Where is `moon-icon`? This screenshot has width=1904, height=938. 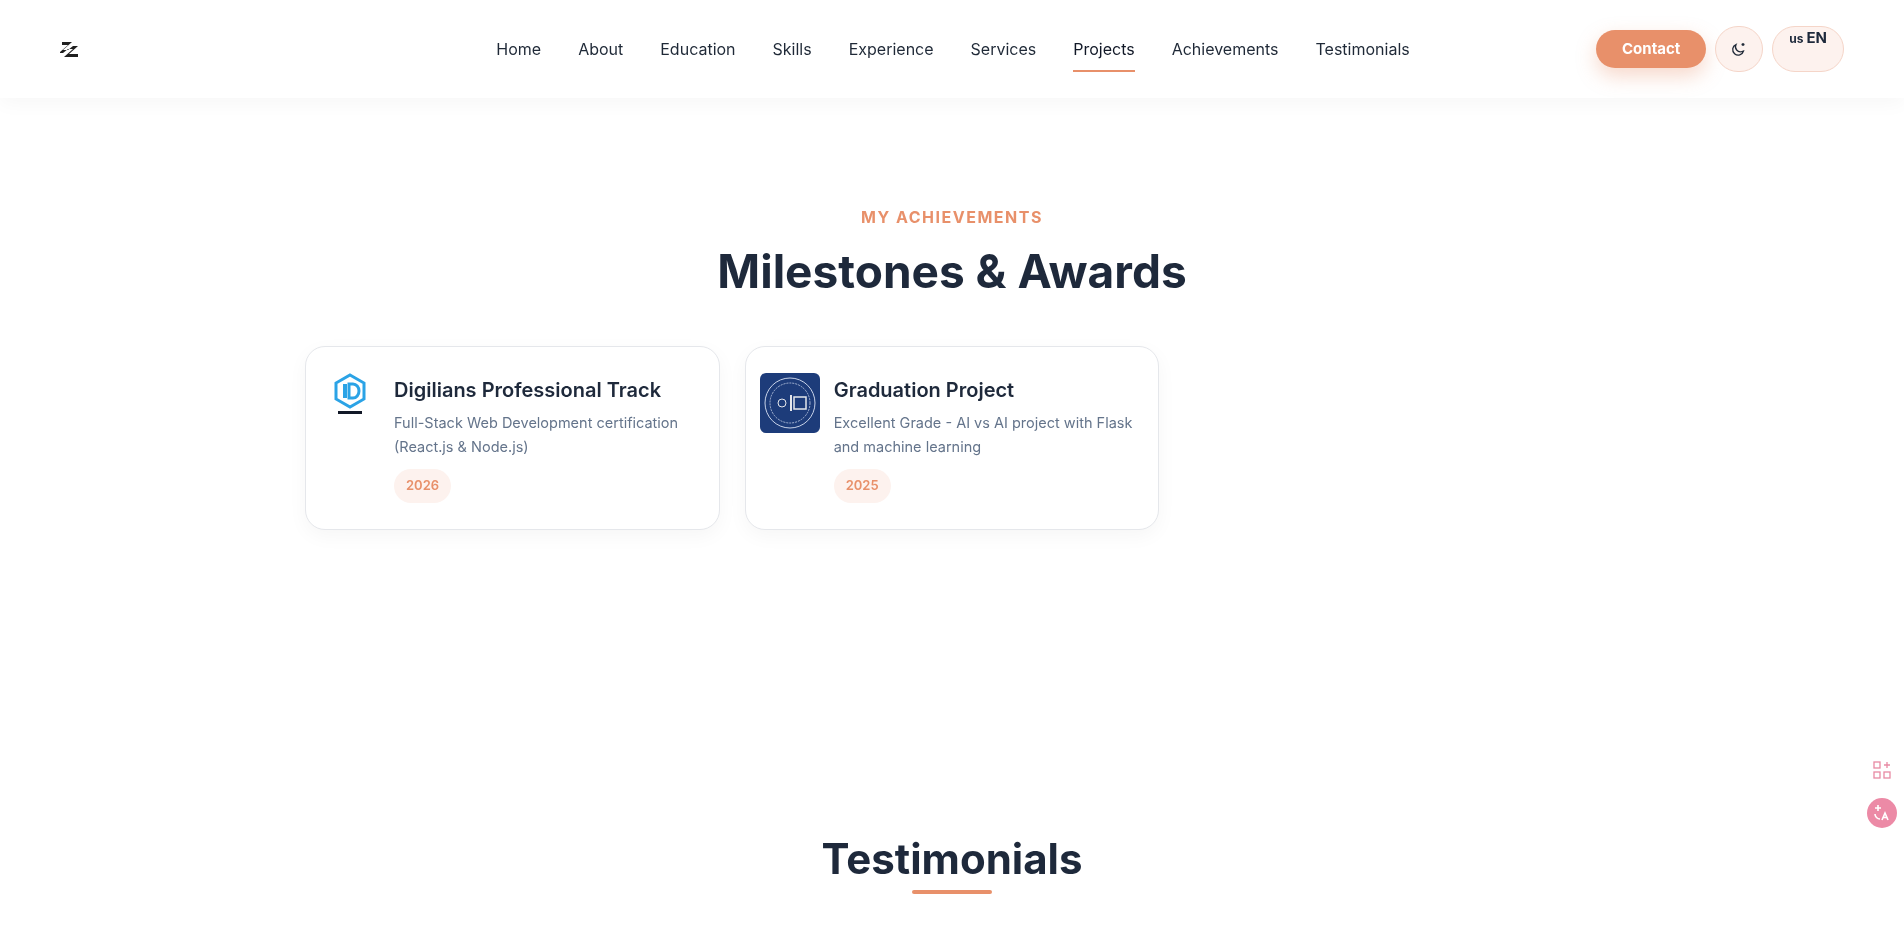
moon-icon is located at coordinates (1739, 49).